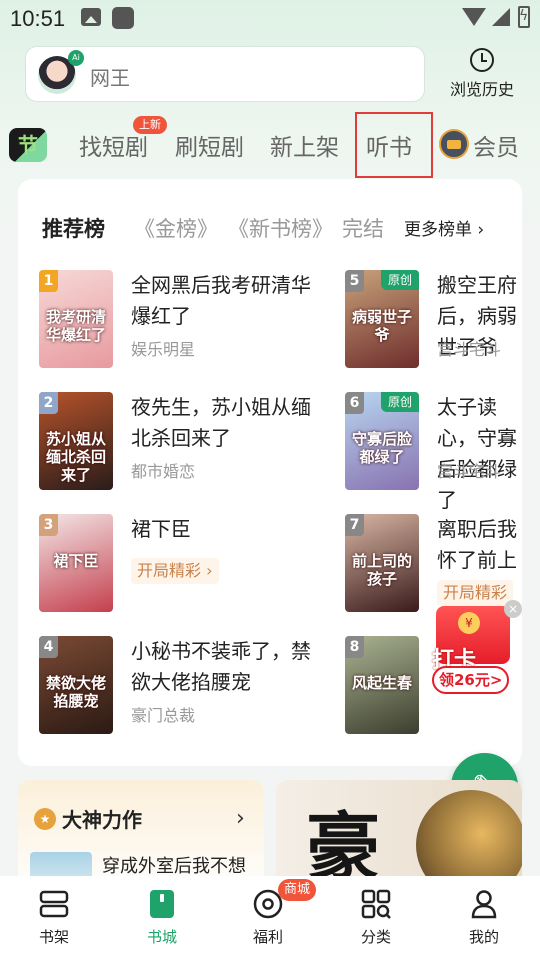  What do you see at coordinates (28, 145) in the screenshot?
I see `festival-logo-icon: 节` at bounding box center [28, 145].